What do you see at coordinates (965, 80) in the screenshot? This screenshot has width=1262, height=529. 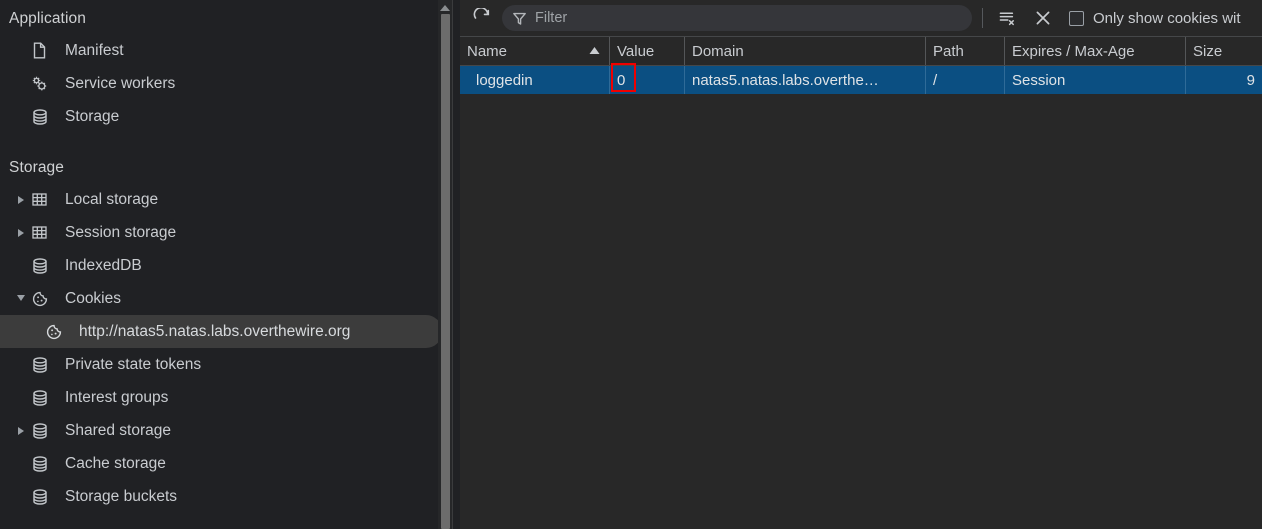 I see `cell-path: /` at bounding box center [965, 80].